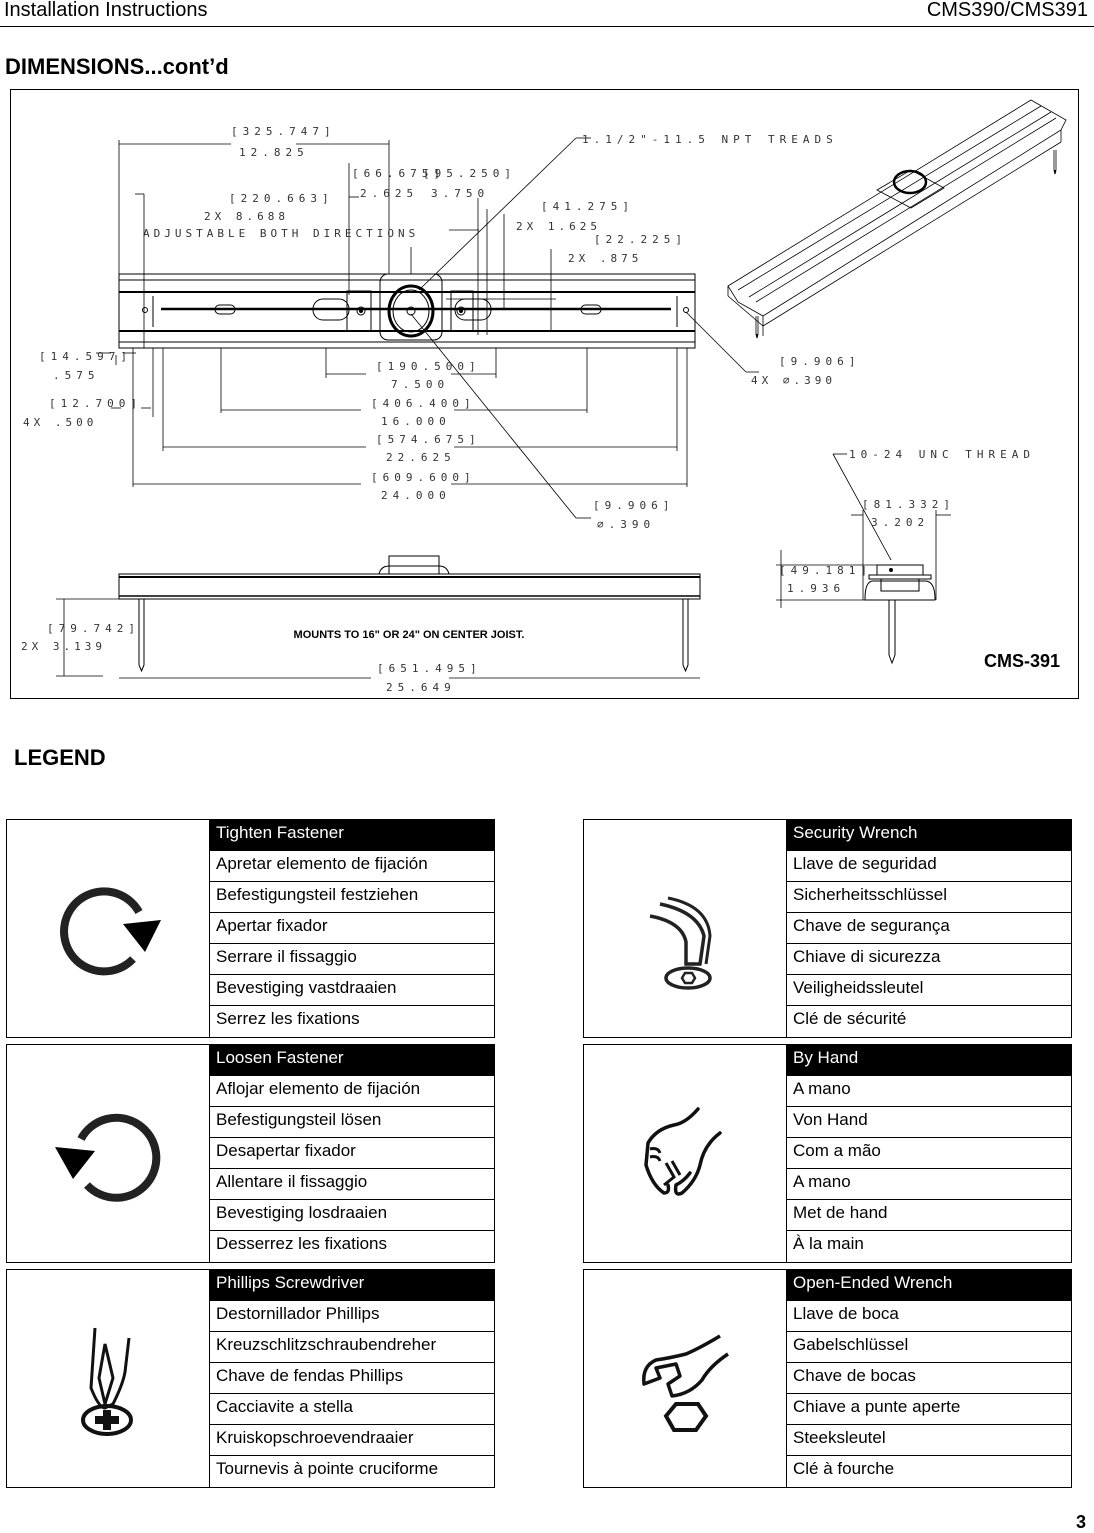 The height and width of the screenshot is (1533, 1094). What do you see at coordinates (640, 239) in the screenshot?
I see `dim-slot-height-mm: [22.225]` at bounding box center [640, 239].